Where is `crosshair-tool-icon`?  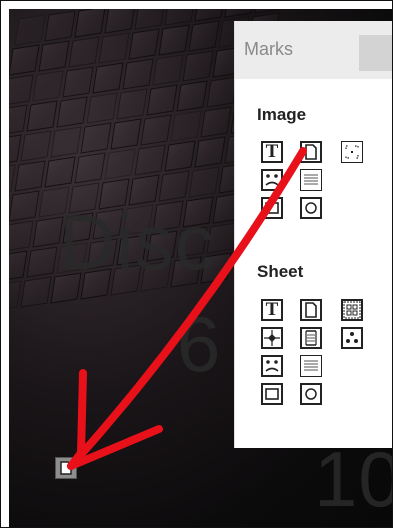
crosshair-tool-icon is located at coordinates (272, 338).